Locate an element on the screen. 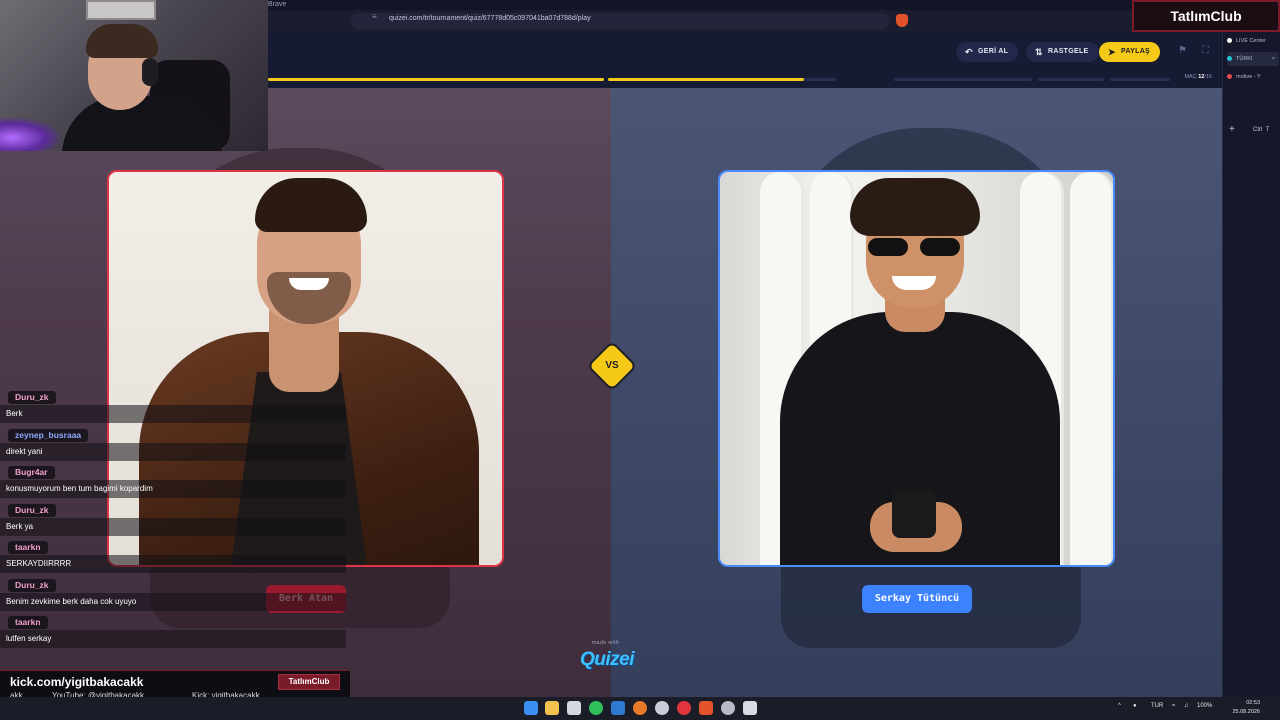 This screenshot has height=720, width=1280. close-tab-icon: × is located at coordinates (1273, 59).